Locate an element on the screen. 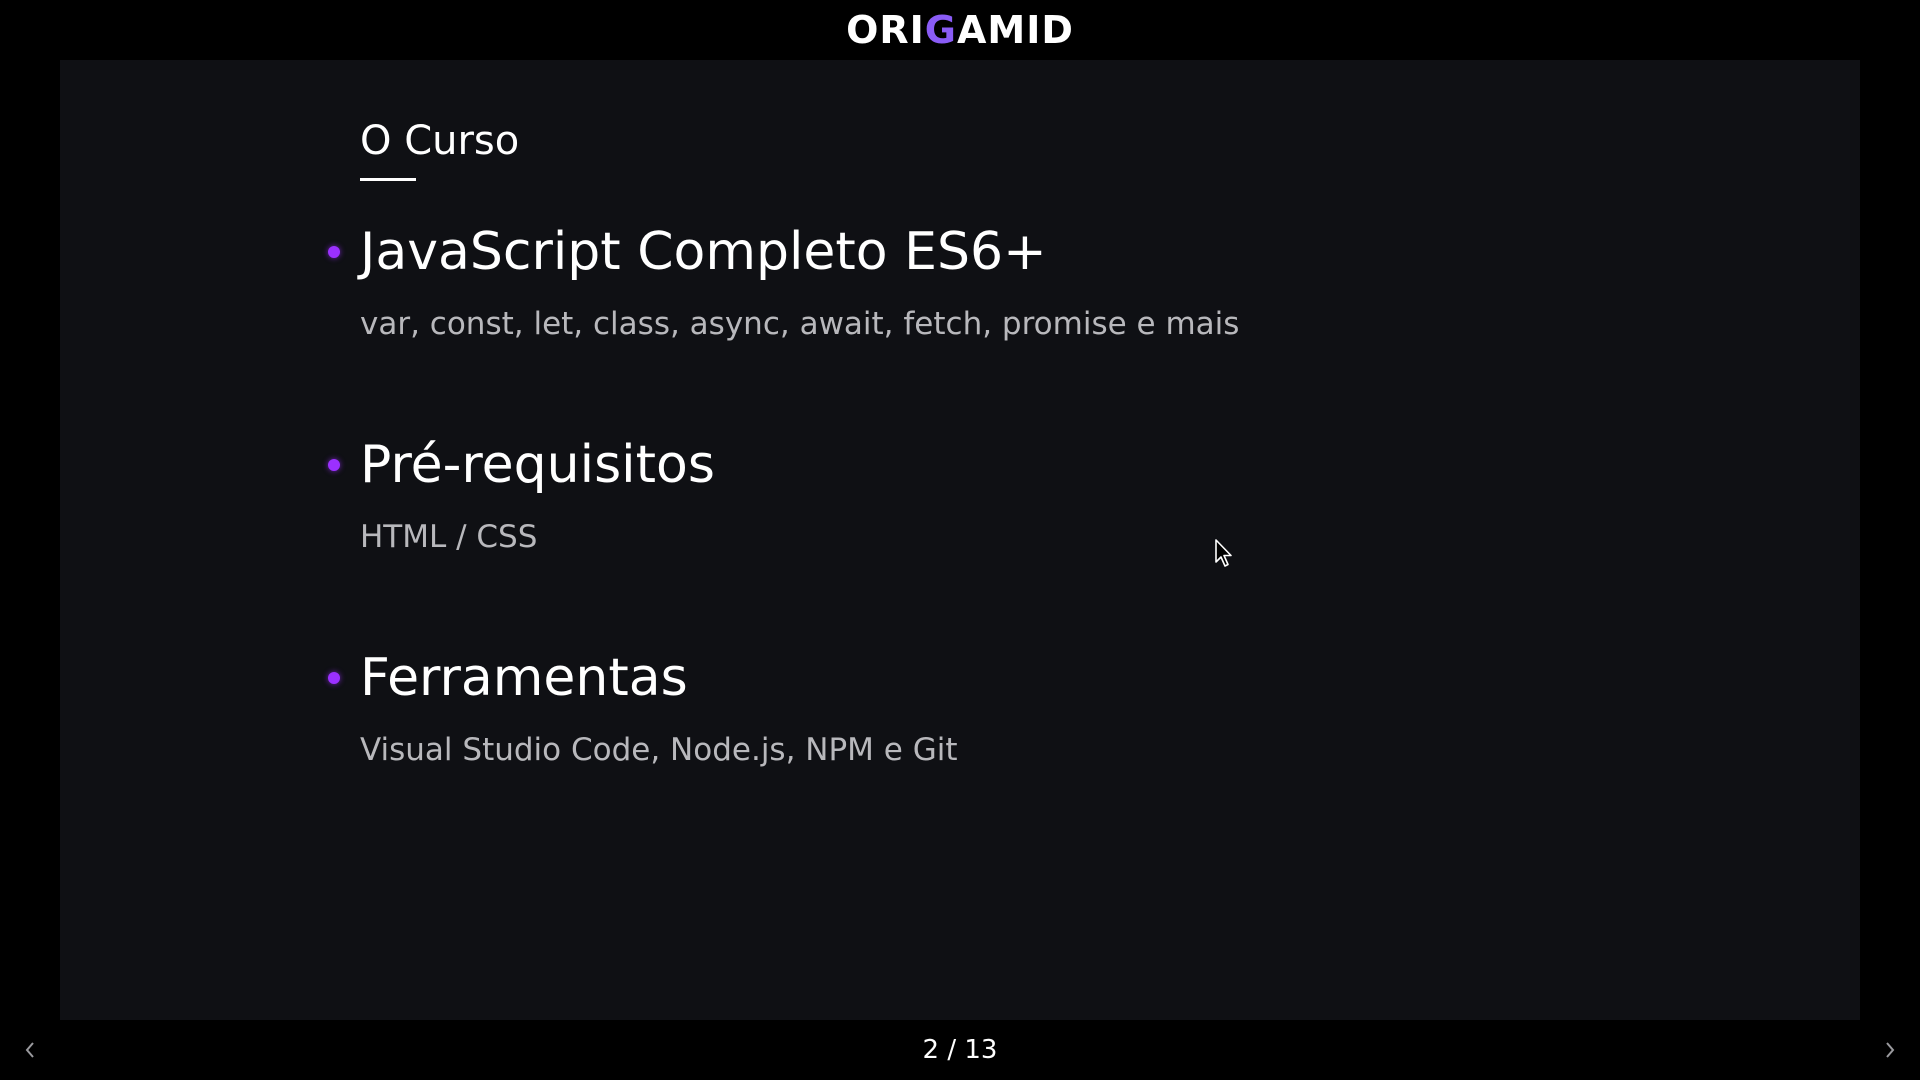 This screenshot has width=1920, height=1080. origamid-logo: ORIGAMID is located at coordinates (960, 30).